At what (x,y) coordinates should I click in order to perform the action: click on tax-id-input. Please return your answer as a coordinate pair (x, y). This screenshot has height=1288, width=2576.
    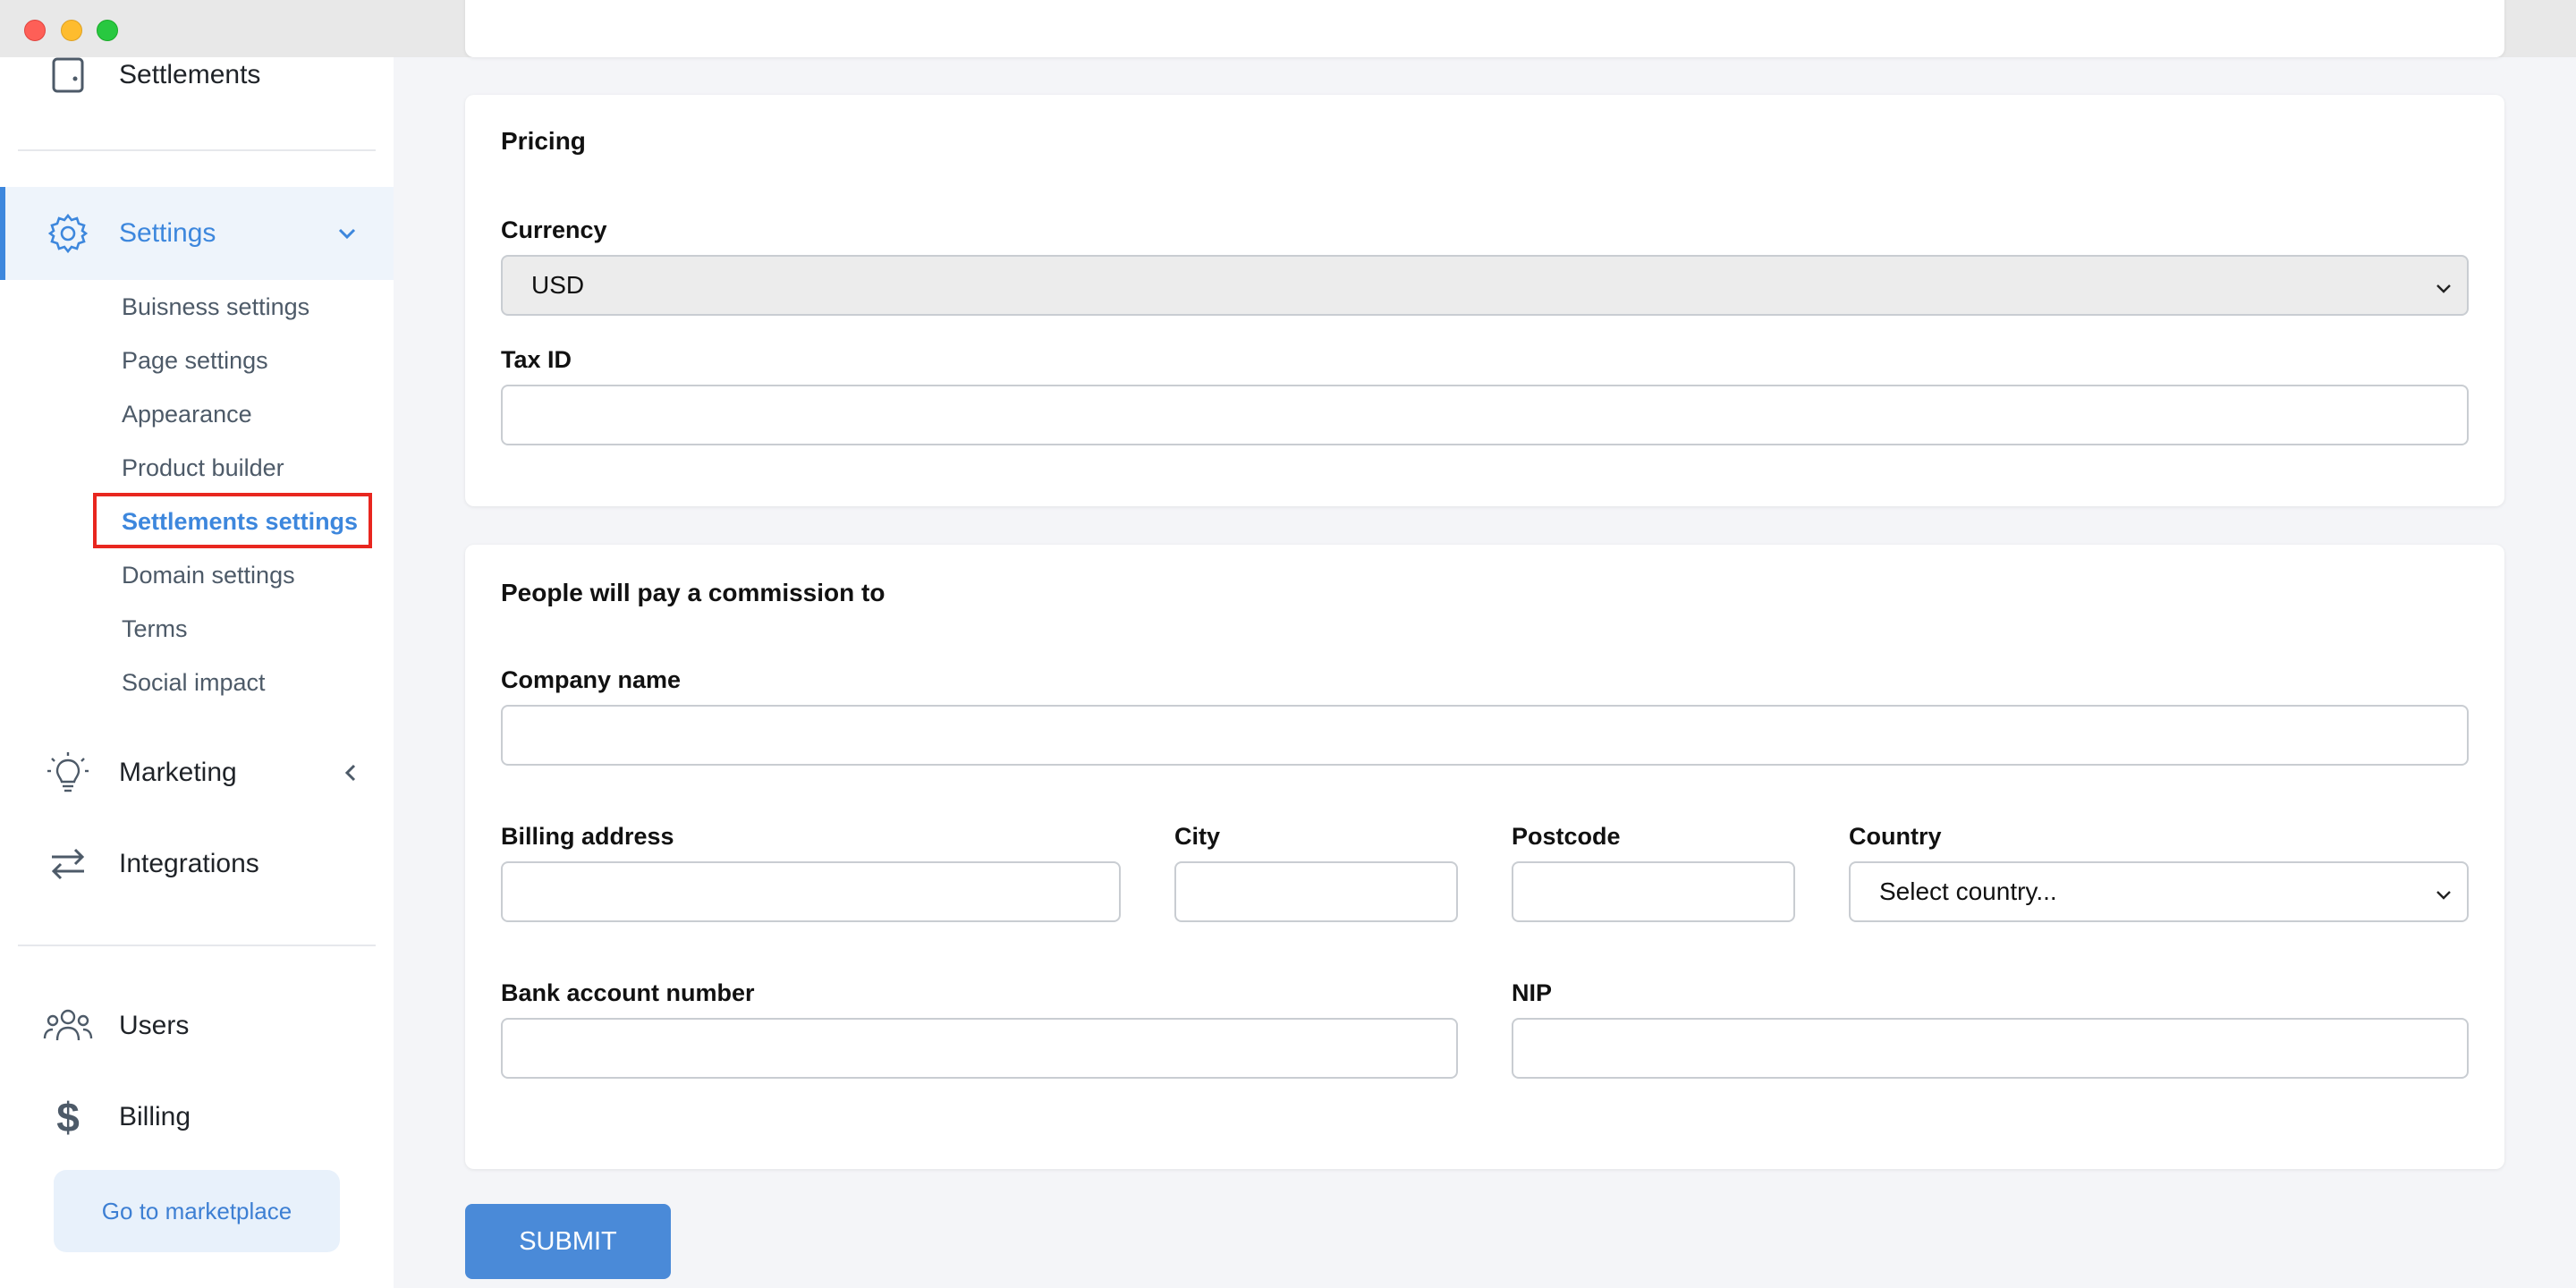
    Looking at the image, I should click on (1485, 415).